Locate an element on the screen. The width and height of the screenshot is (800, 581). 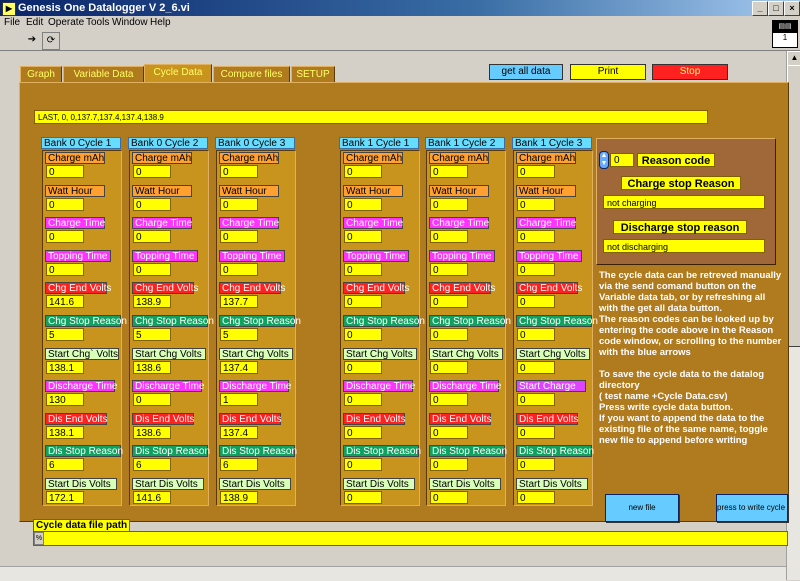
close-button: × is located at coordinates (792, 8).